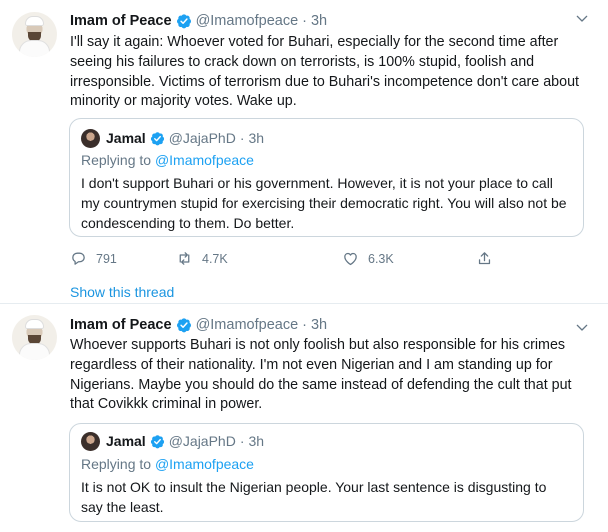 This screenshot has height=532, width=608. What do you see at coordinates (78, 258) in the screenshot?
I see `reply-icon` at bounding box center [78, 258].